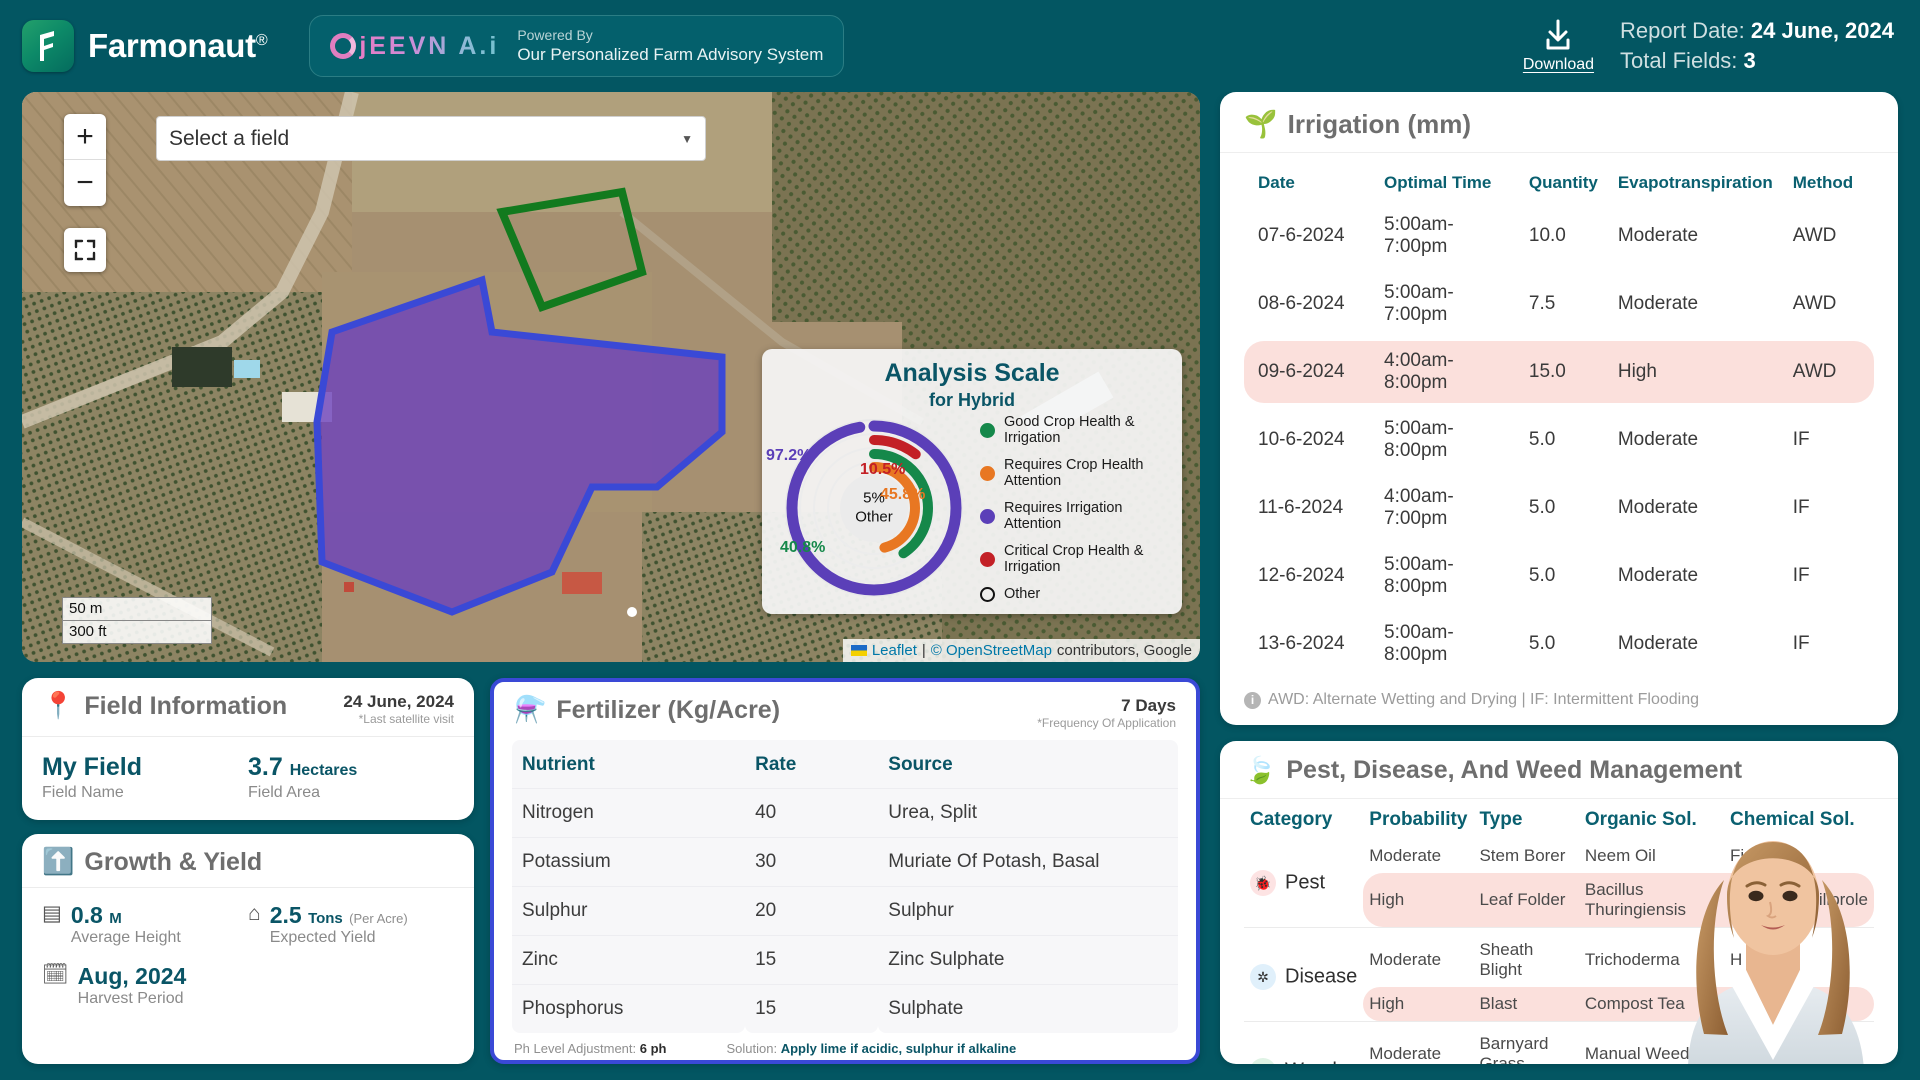  What do you see at coordinates (1260, 770) in the screenshot?
I see `leaf-bug-icon: 🍃` at bounding box center [1260, 770].